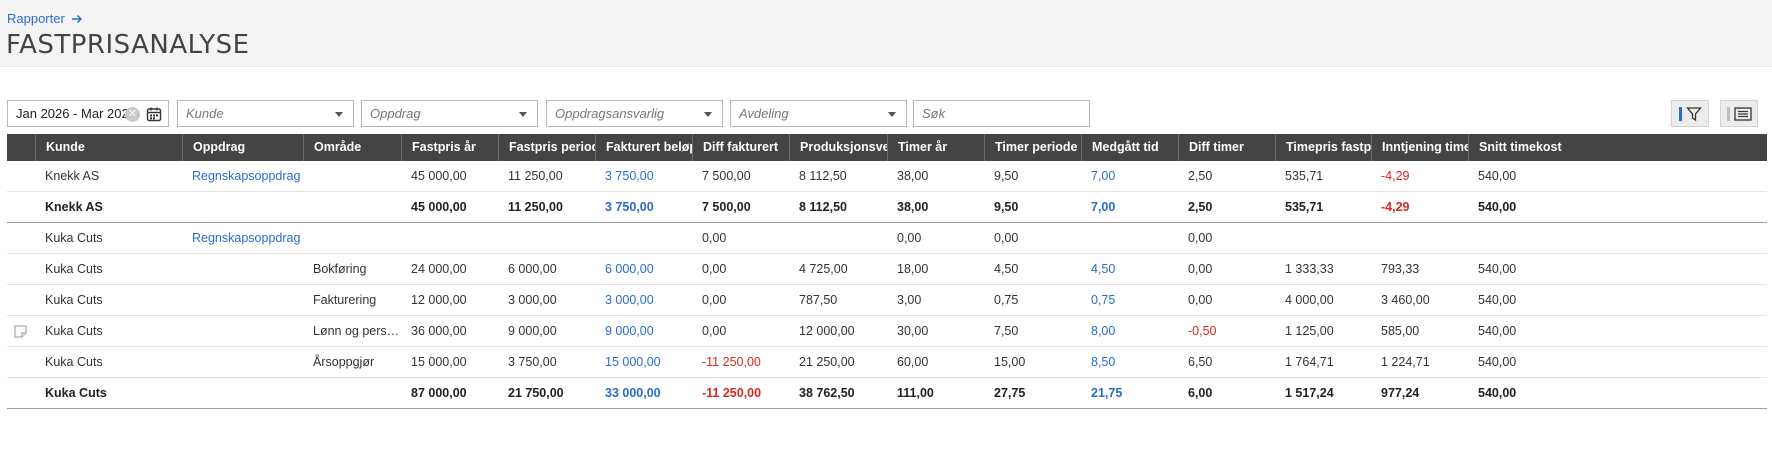 This screenshot has height=458, width=1772. I want to click on table-cell: 1 224,71, so click(1405, 362).